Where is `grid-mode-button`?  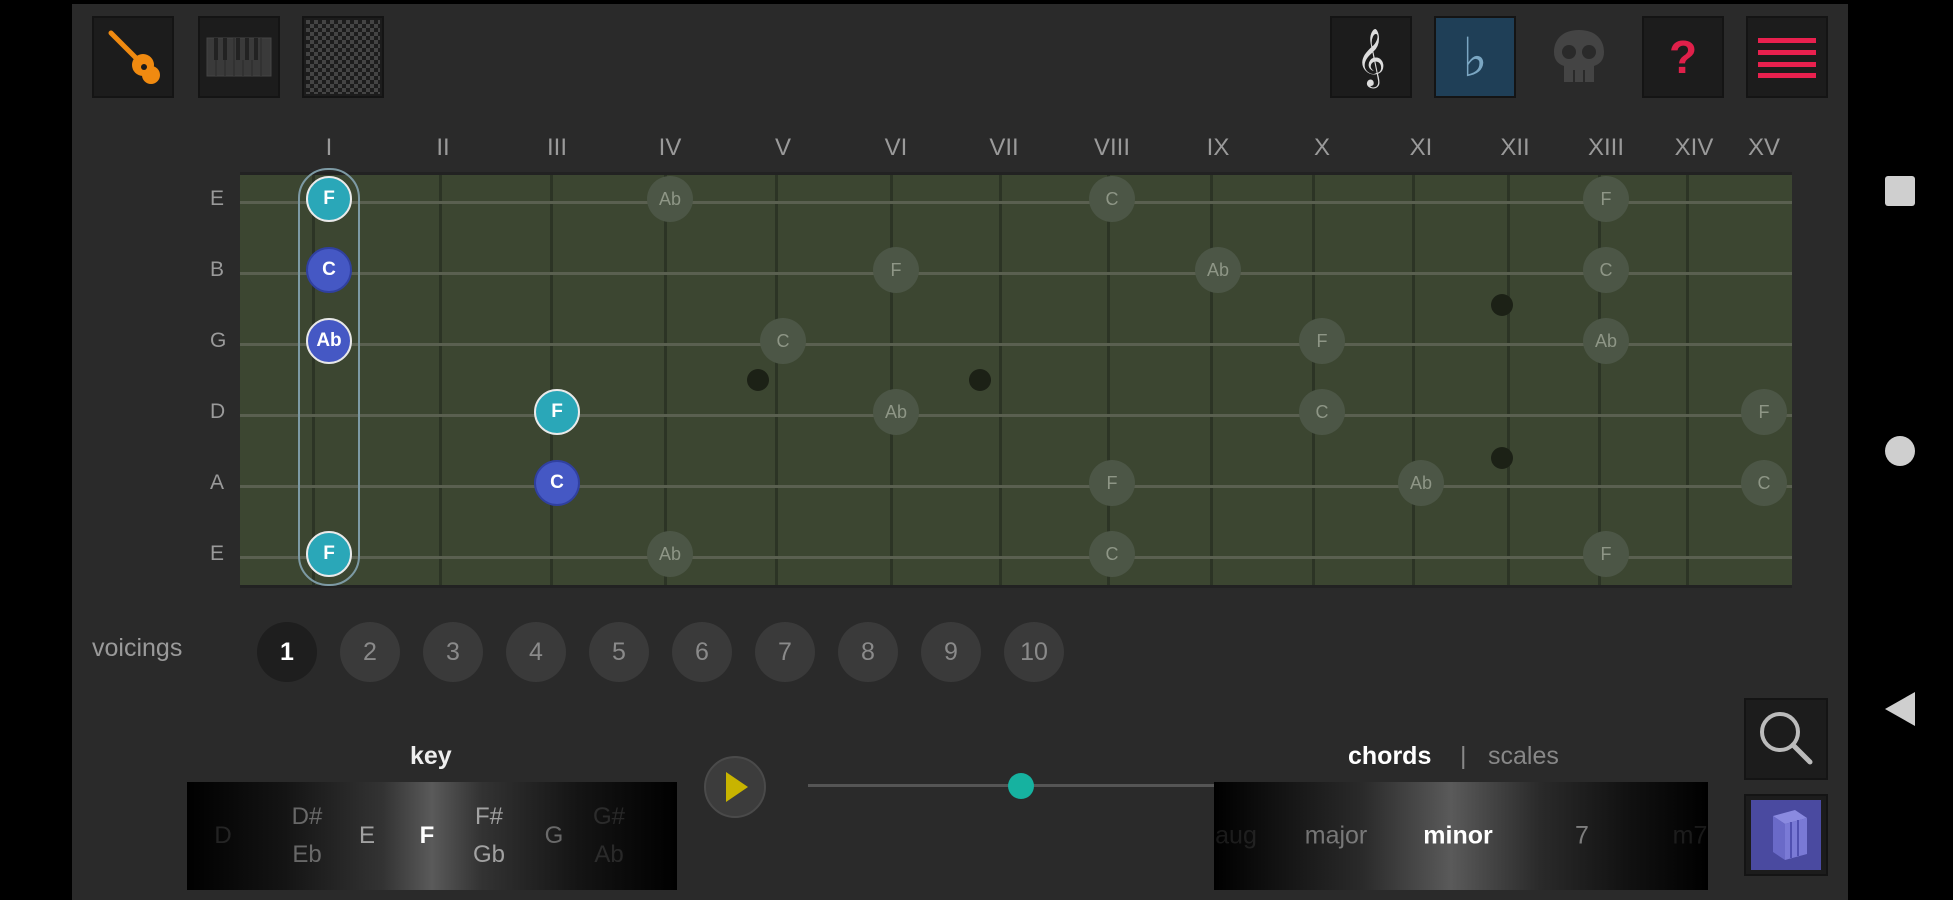
grid-mode-button is located at coordinates (343, 57).